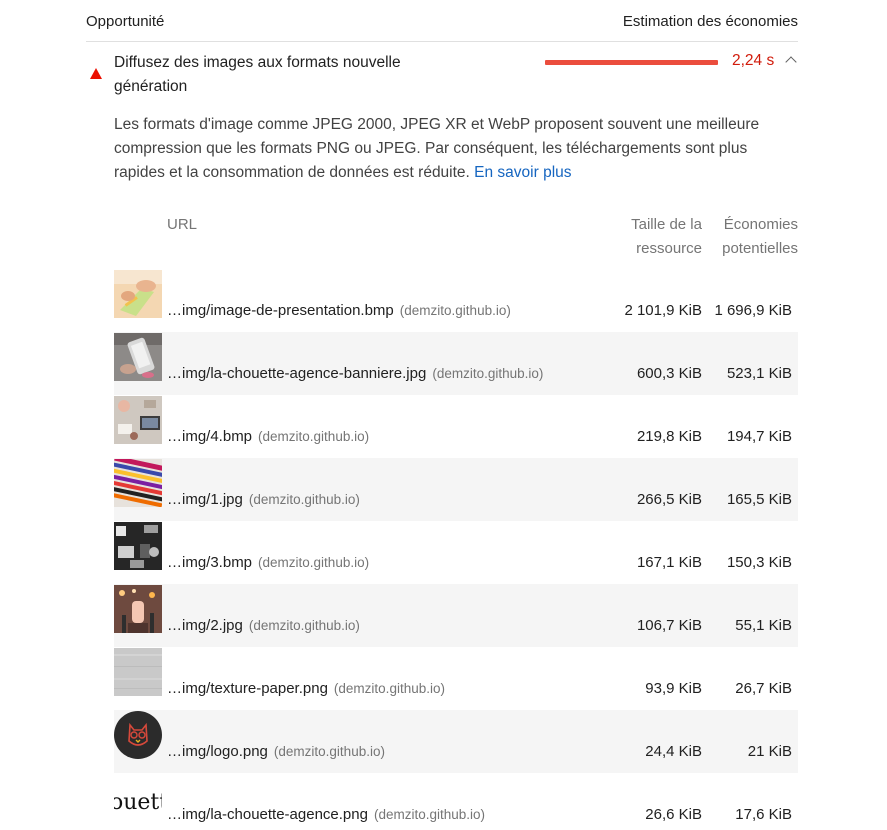 This screenshot has height=830, width=887. What do you see at coordinates (442, 21) in the screenshot?
I see `table-header-bar: Opportunité Estimation des économies` at bounding box center [442, 21].